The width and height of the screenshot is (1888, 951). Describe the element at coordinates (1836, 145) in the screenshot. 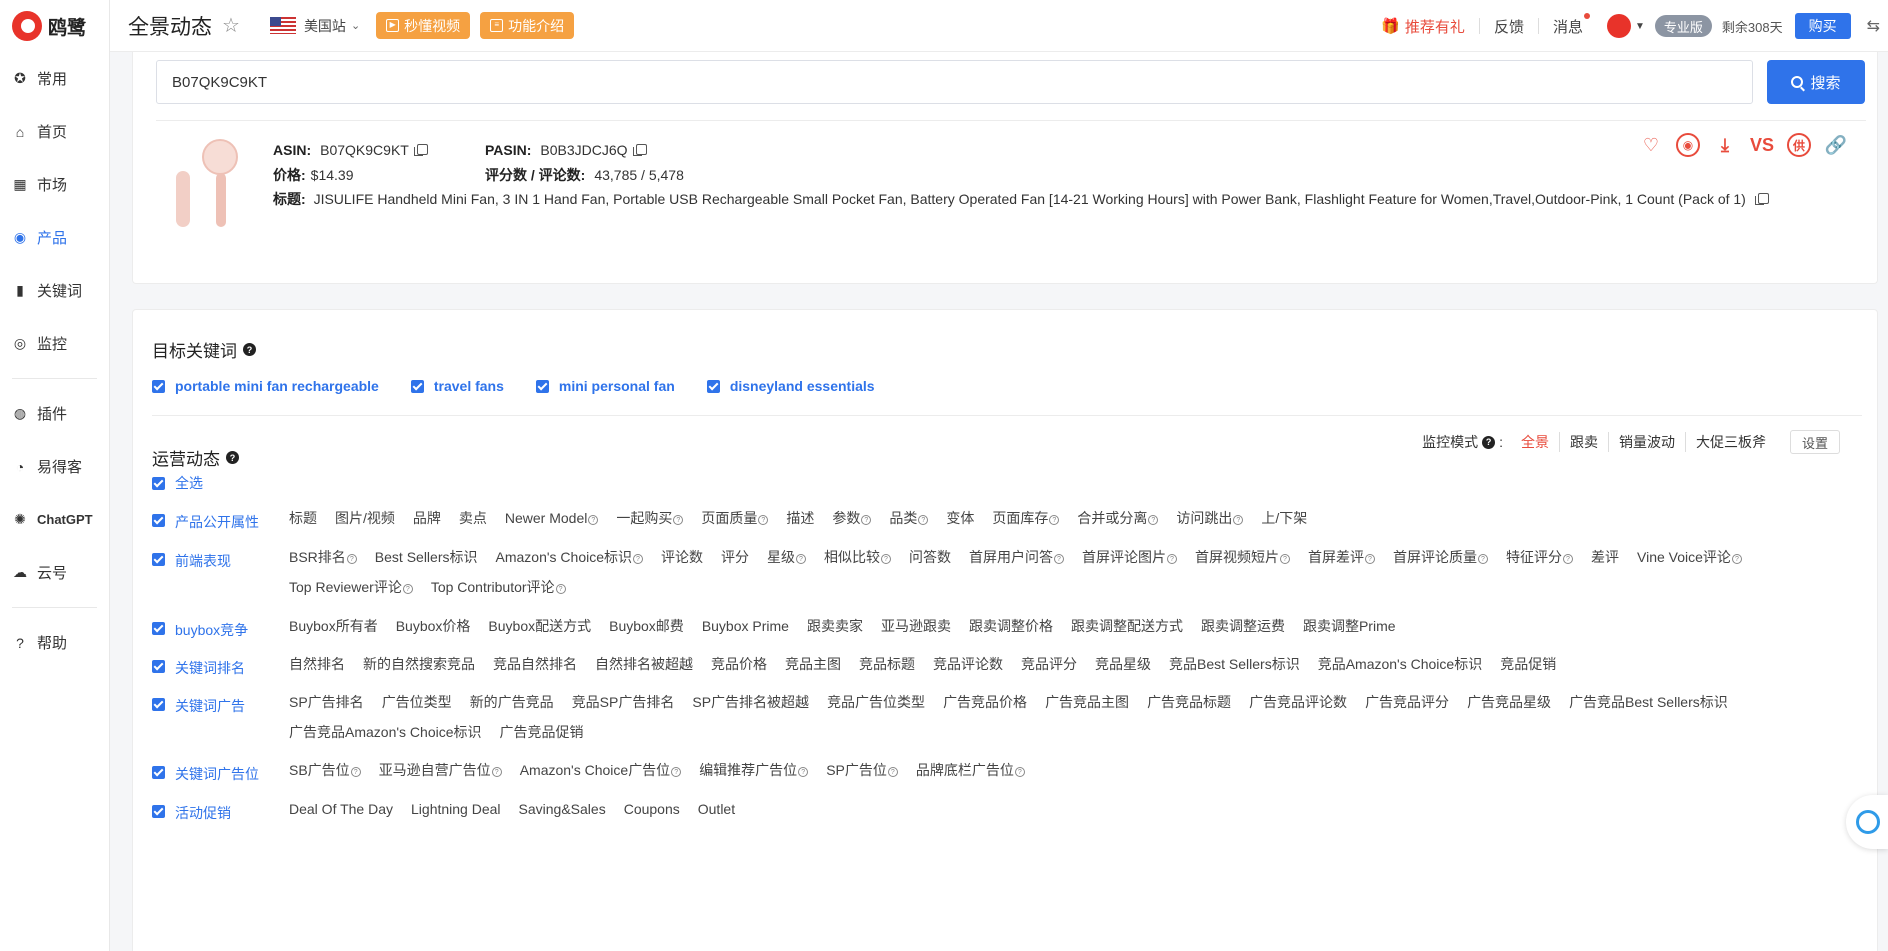

I see `link-icon: 🔗` at that location.